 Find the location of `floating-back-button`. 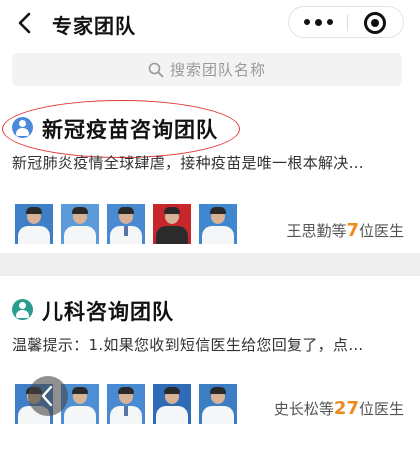

floating-back-button is located at coordinates (48, 396).